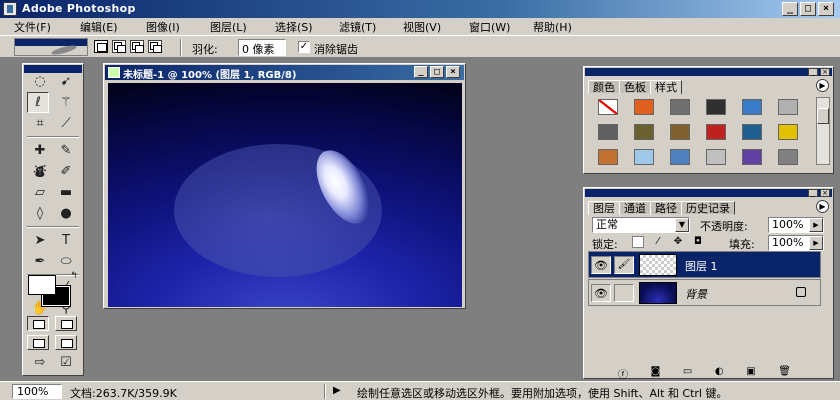 The image size is (840, 400). What do you see at coordinates (638, 242) in the screenshot?
I see `lock-transparent-icon` at bounding box center [638, 242].